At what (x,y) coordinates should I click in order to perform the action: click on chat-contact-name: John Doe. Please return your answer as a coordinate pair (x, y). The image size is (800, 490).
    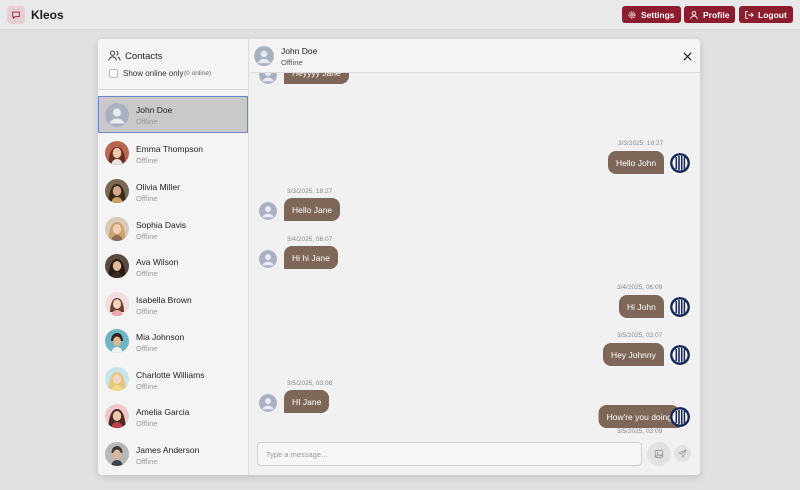
    Looking at the image, I should click on (299, 51).